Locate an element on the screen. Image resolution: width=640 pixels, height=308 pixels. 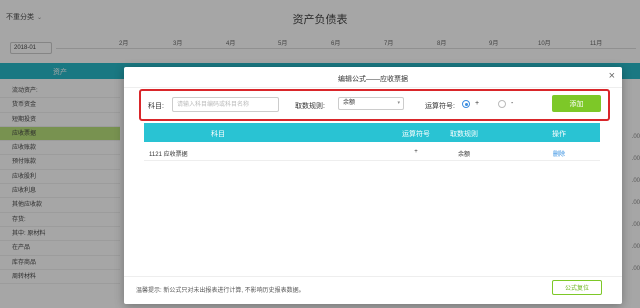
column-header-rule: 取数规则 is located at coordinates (464, 134).